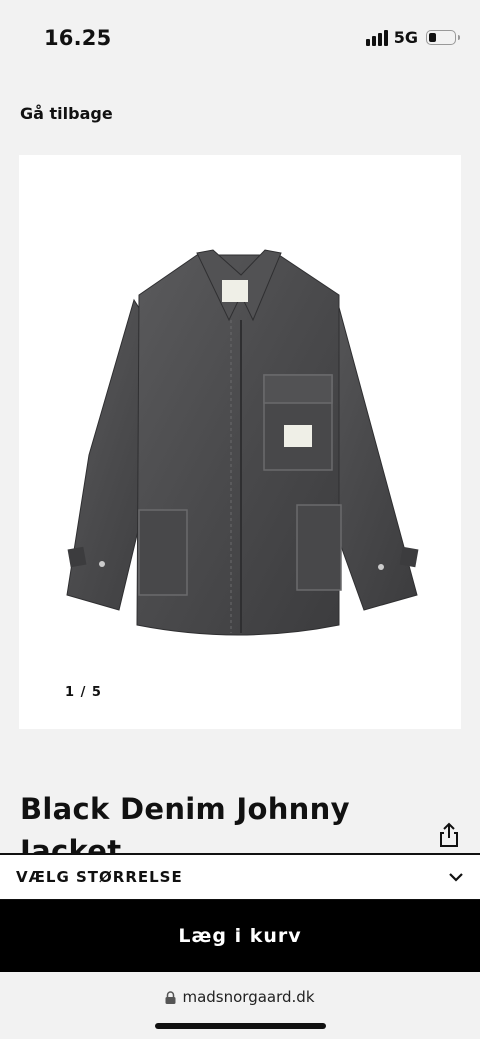  I want to click on lock-icon, so click(170, 997).